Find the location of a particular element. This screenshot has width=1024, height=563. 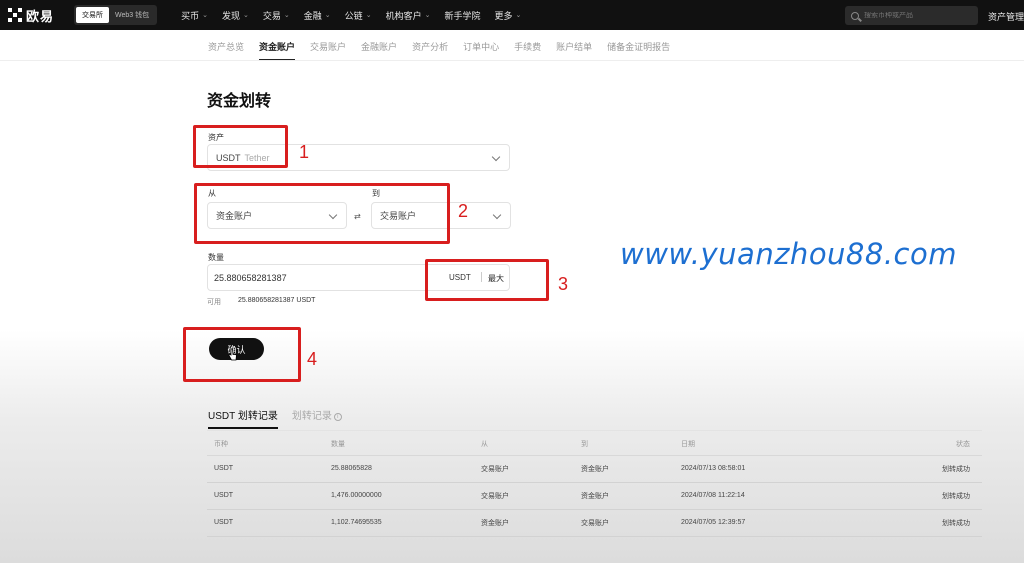

tab-transfer-records: 划转记录 i is located at coordinates (317, 418).